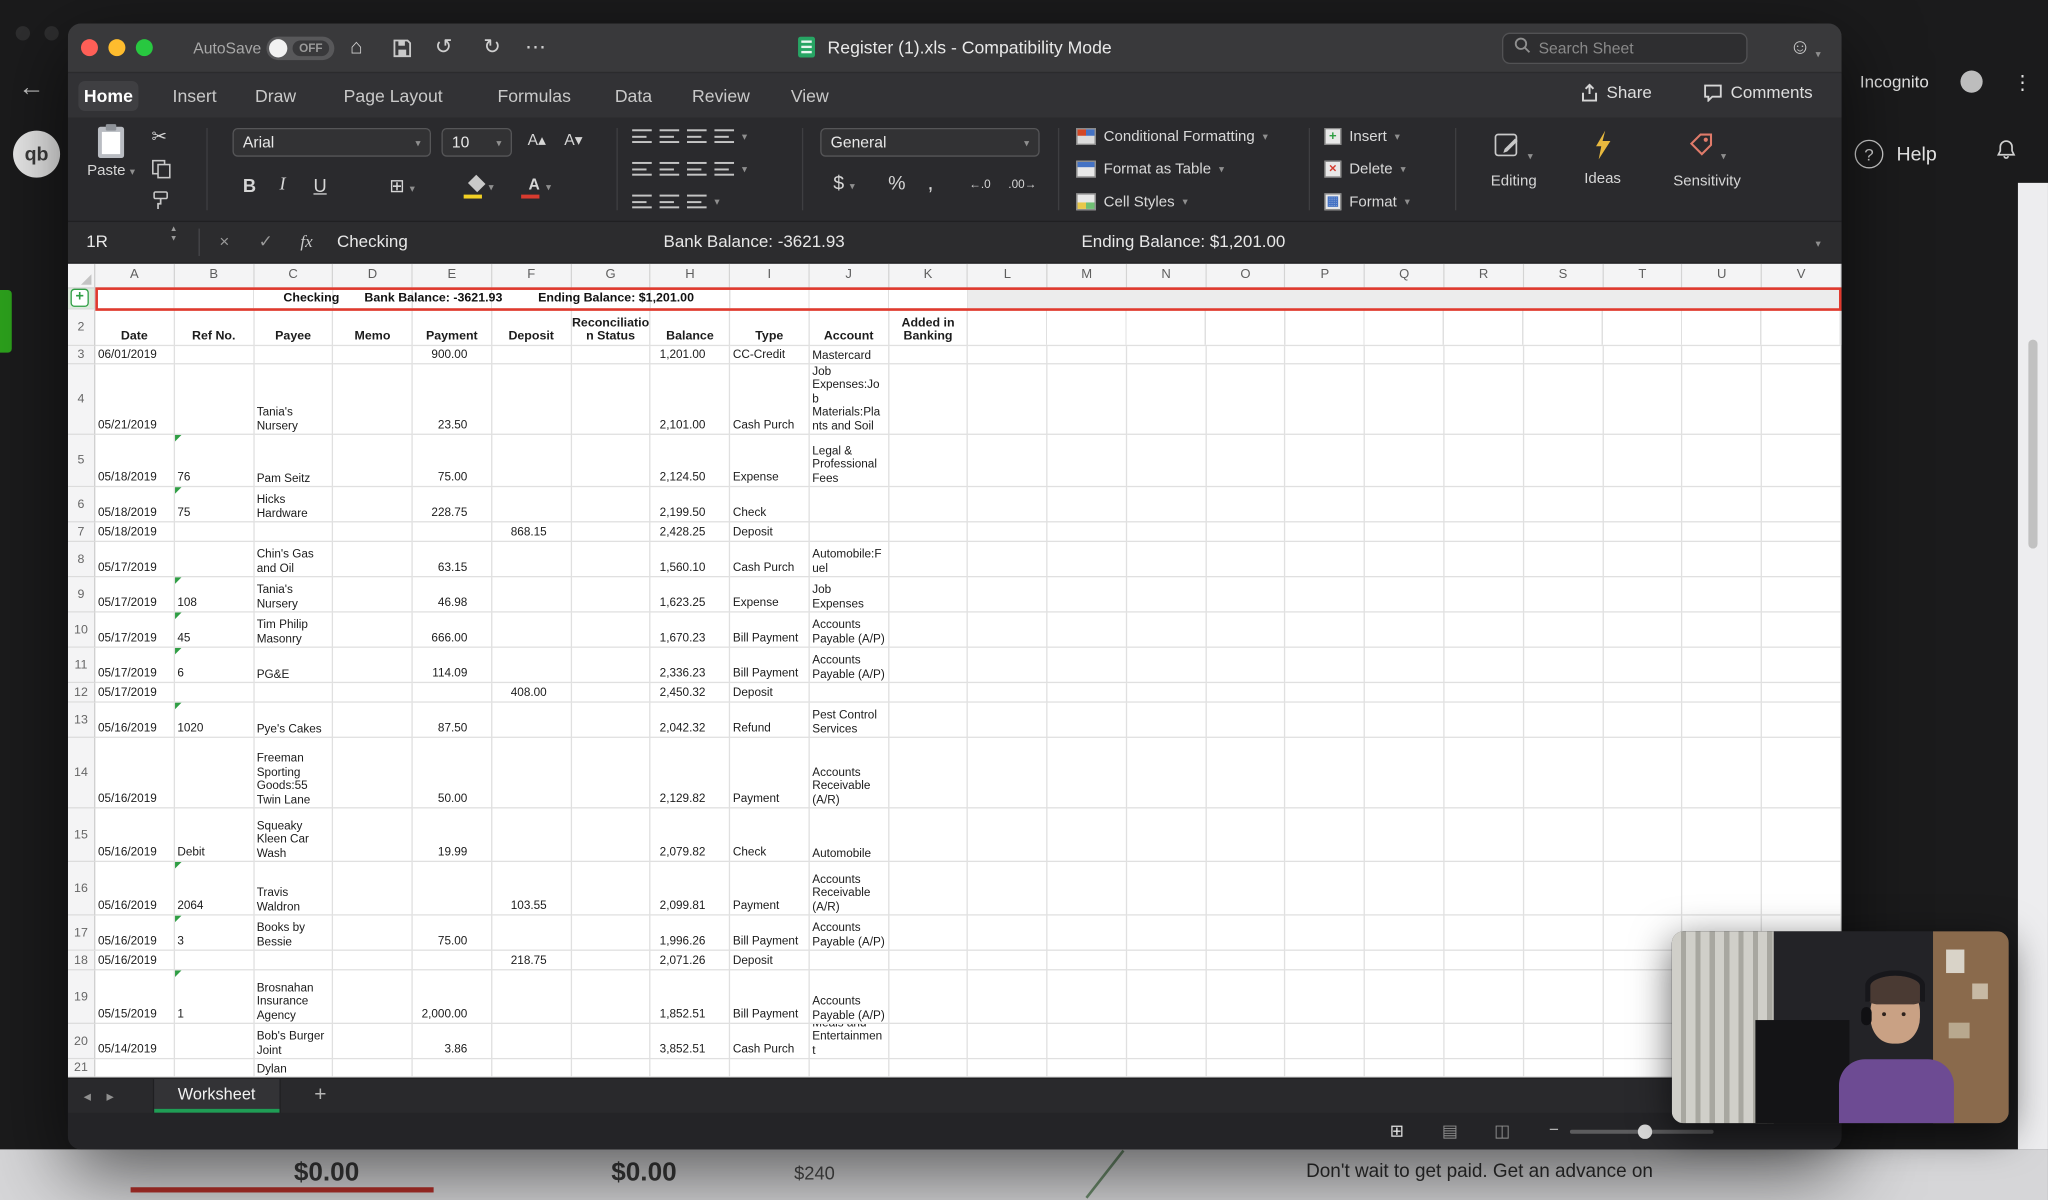  Describe the element at coordinates (214, 630) in the screenshot. I see `cell-ref-row10: 45` at that location.